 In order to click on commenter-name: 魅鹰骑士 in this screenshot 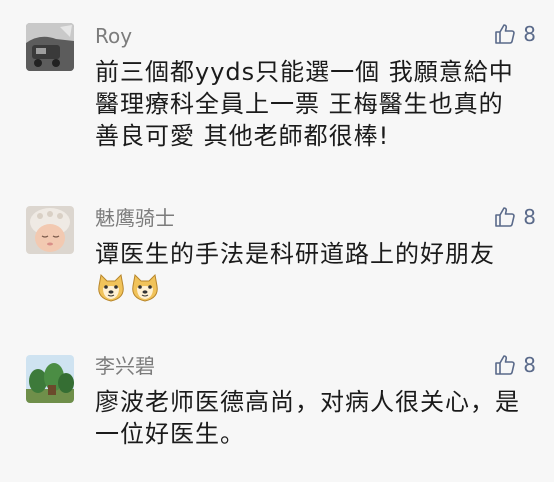, I will do `click(135, 218)`.